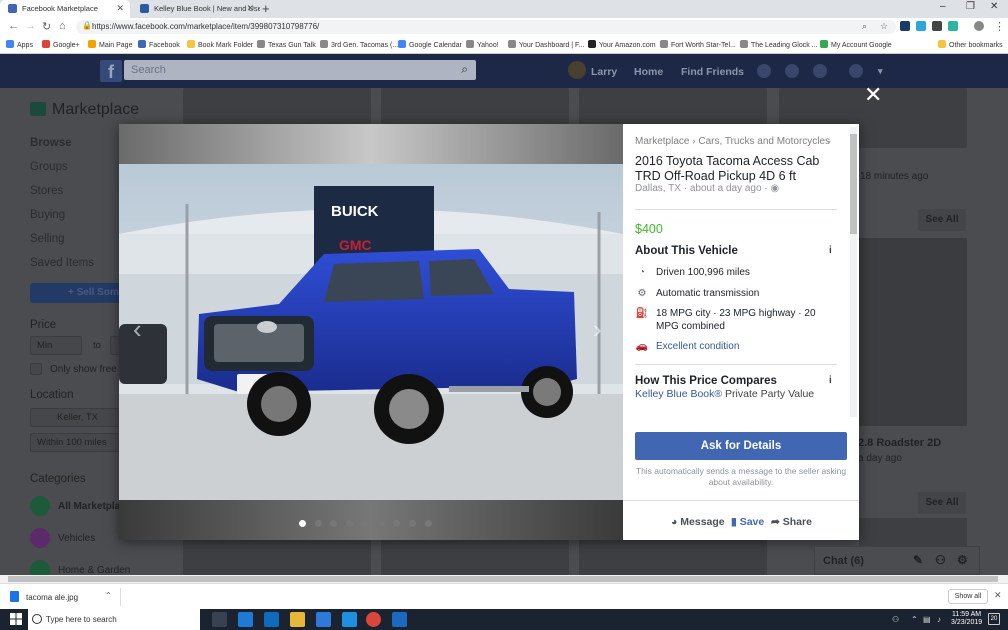  Describe the element at coordinates (966, 619) in the screenshot. I see `taskbar-clock: 11:59 AM 3/23/2019` at that location.